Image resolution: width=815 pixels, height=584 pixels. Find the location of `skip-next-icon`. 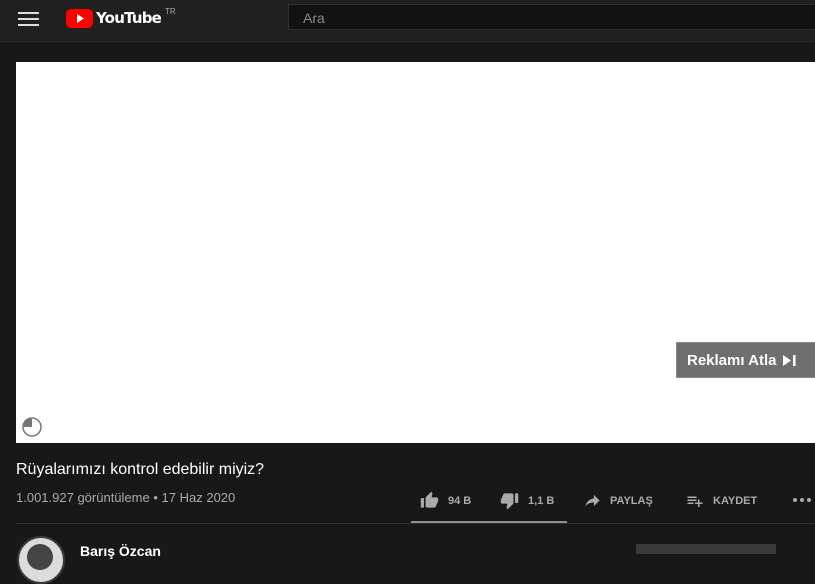

skip-next-icon is located at coordinates (789, 360).